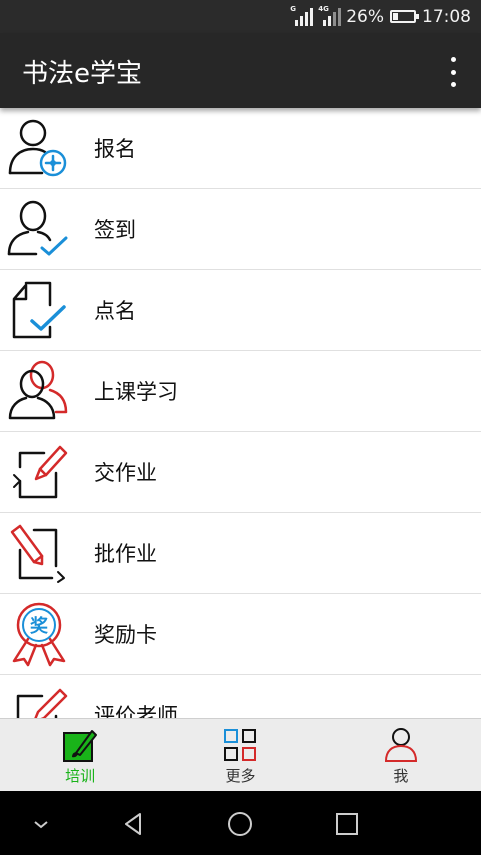 The image size is (481, 855). Describe the element at coordinates (47, 696) in the screenshot. I see `evaluate-teacher-icon` at that location.